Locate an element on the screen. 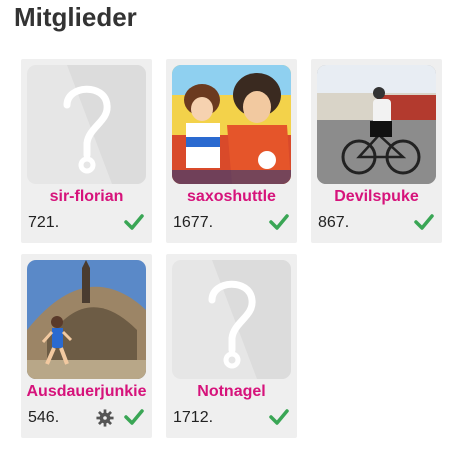 The height and width of the screenshot is (460, 465). member-name-link: saxoshuttle is located at coordinates (231, 197).